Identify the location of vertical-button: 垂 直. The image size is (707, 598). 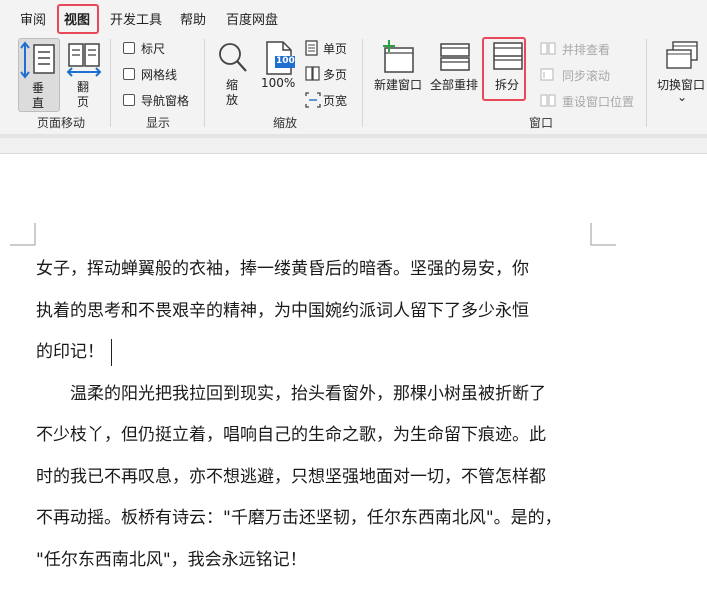
(39, 75).